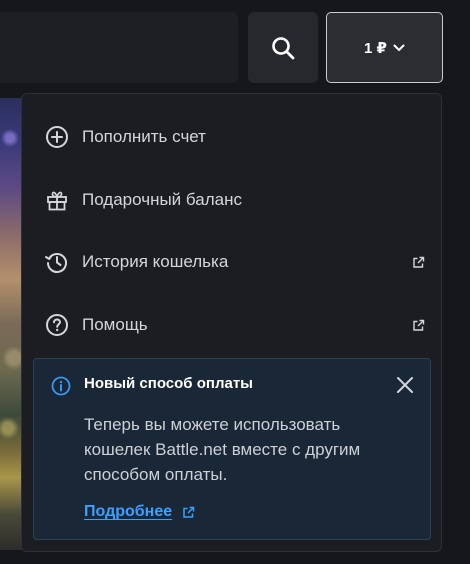  I want to click on close-button, so click(405, 385).